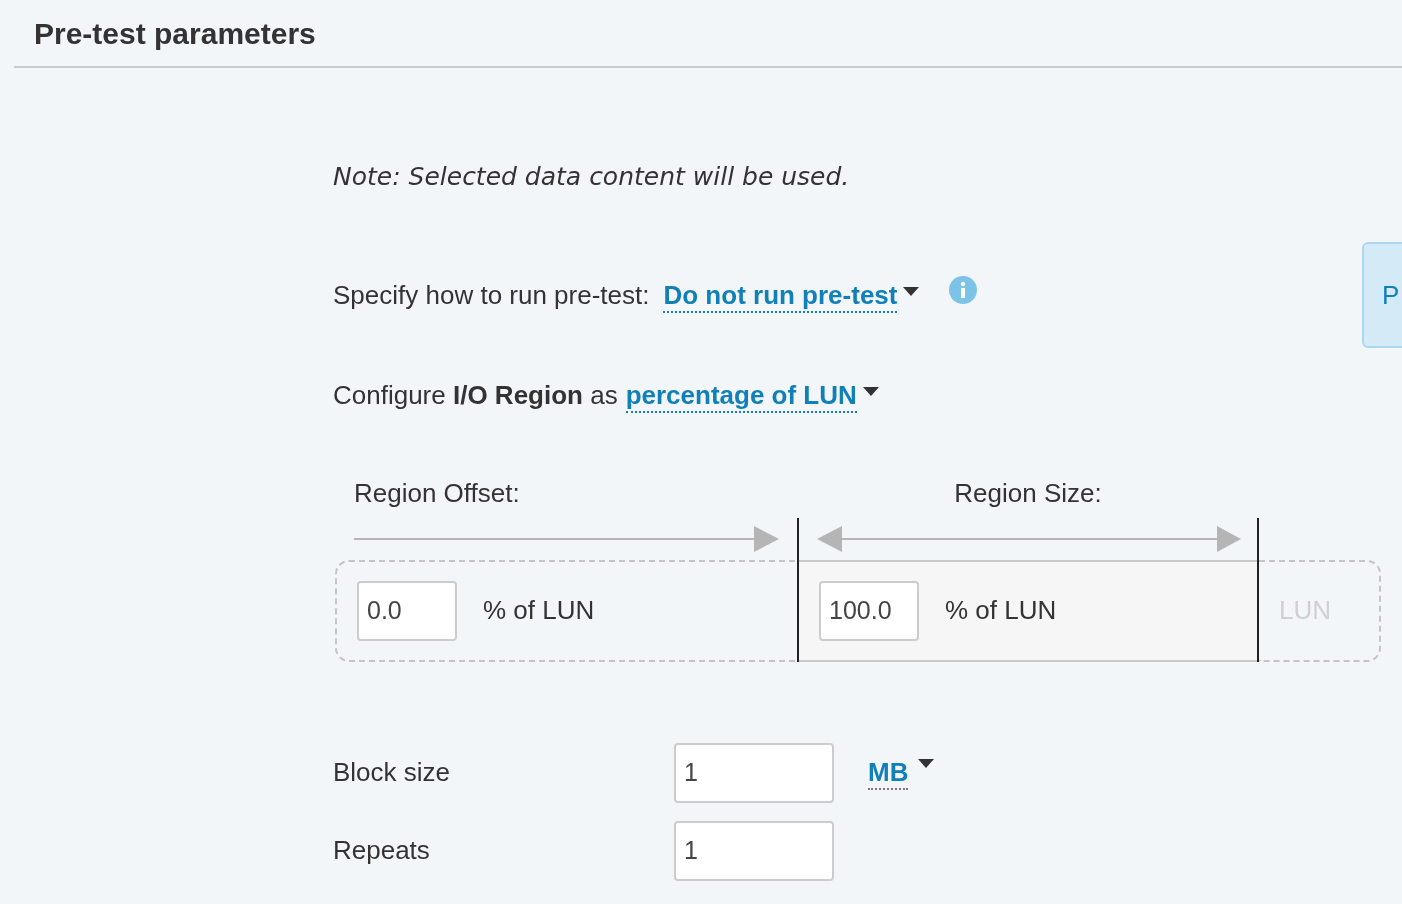 Image resolution: width=1402 pixels, height=904 pixels. What do you see at coordinates (754, 772) in the screenshot?
I see `block-size-input: 1` at bounding box center [754, 772].